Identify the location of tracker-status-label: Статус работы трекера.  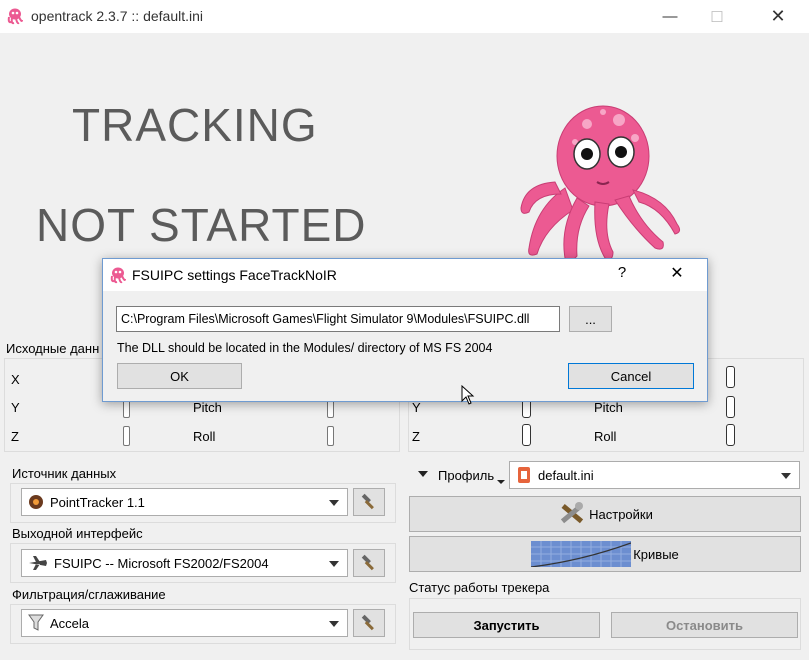
(479, 587).